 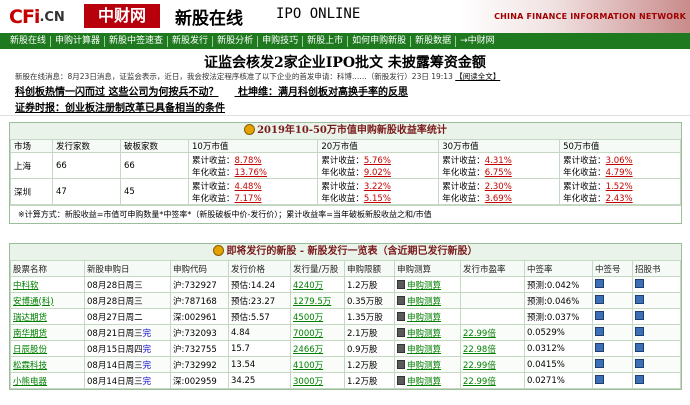 What do you see at coordinates (137, 41) in the screenshot?
I see `nav-item: 新股中签速查` at bounding box center [137, 41].